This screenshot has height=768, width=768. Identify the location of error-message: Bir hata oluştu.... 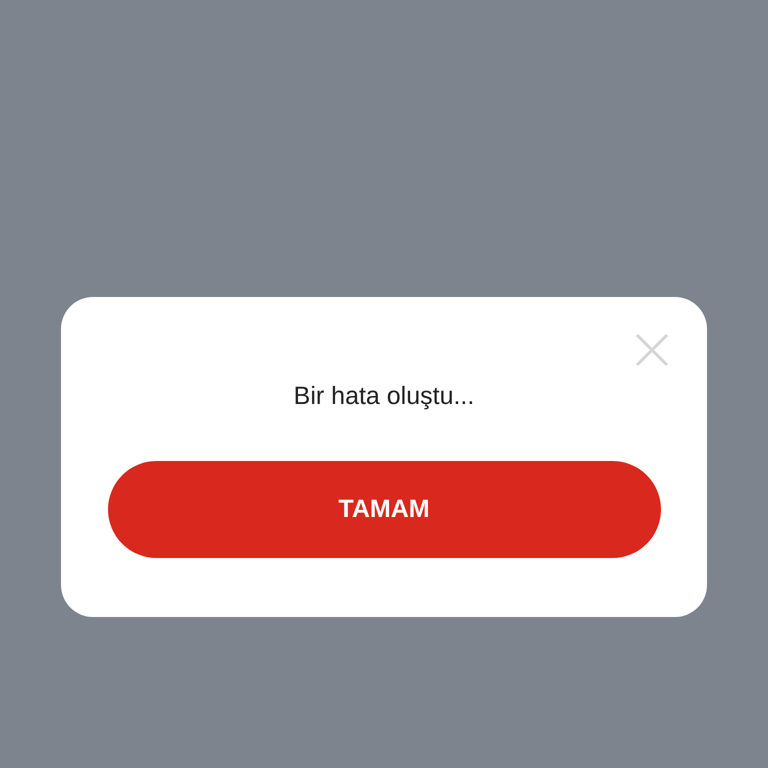
(384, 396).